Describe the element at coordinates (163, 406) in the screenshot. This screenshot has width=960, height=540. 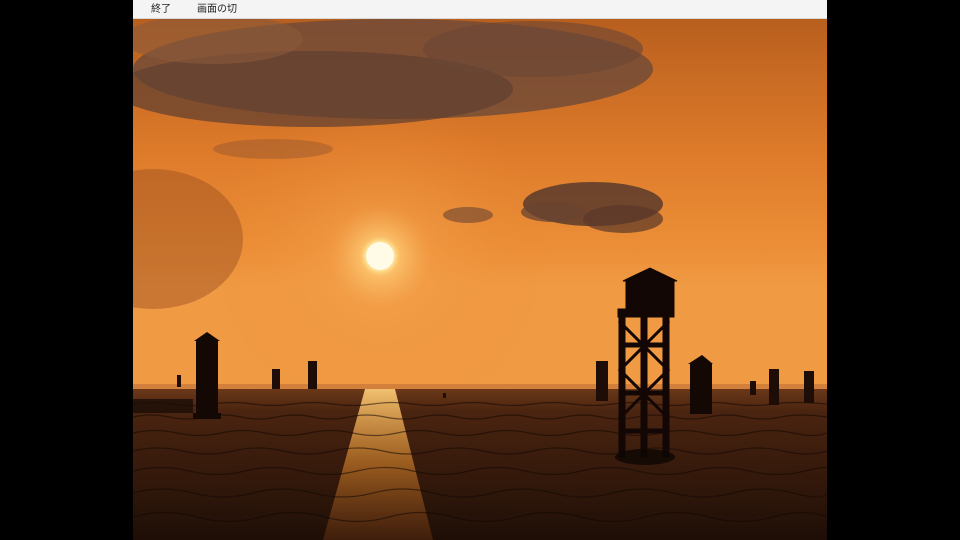
I see `jetty` at that location.